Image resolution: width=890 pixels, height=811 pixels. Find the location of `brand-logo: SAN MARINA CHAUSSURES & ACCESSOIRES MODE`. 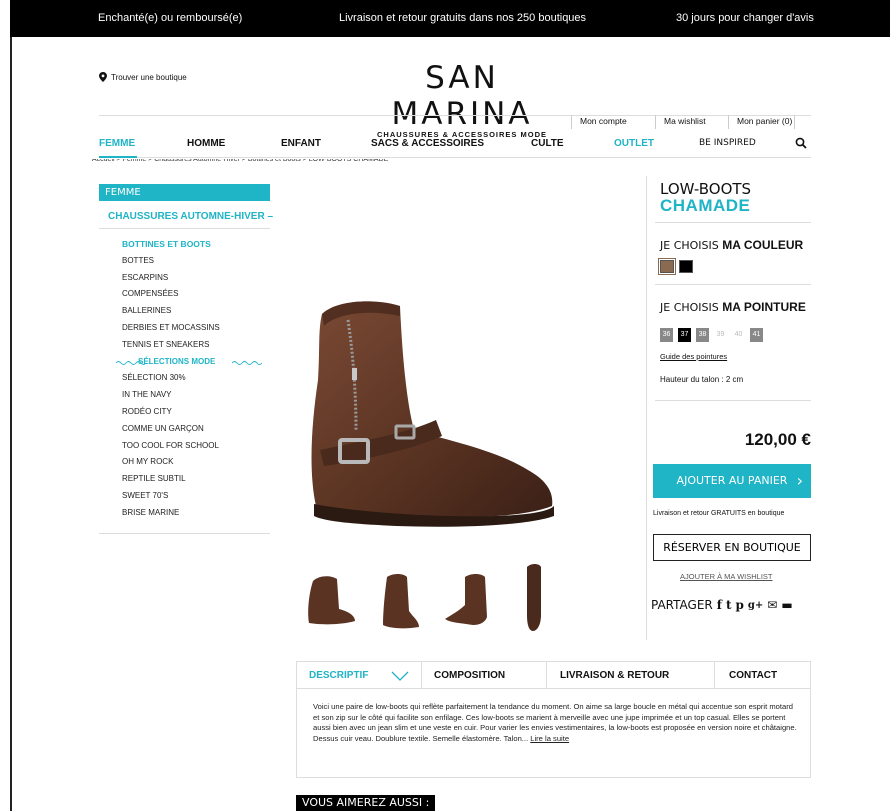

brand-logo: SAN MARINA CHAUSSURES & ACCESSOIRES MODE is located at coordinates (462, 99).